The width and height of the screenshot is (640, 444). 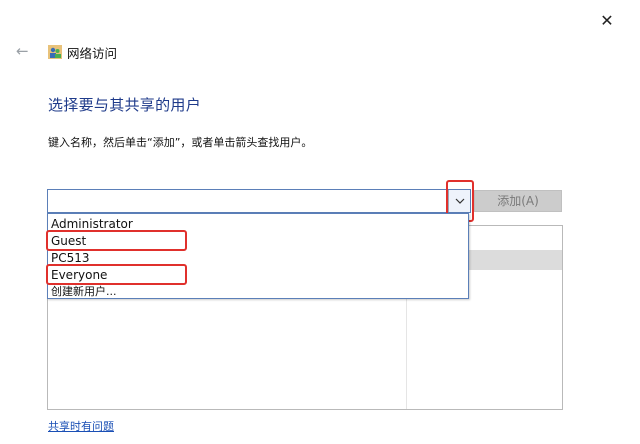 I want to click on help-link: 共享时有问题, so click(x=81, y=426).